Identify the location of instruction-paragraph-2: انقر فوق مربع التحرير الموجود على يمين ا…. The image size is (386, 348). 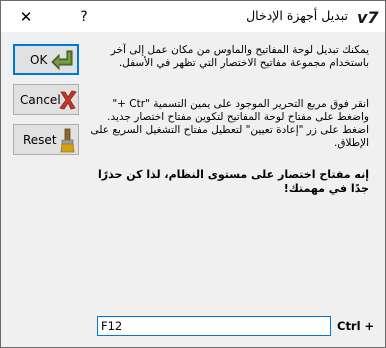
(229, 123).